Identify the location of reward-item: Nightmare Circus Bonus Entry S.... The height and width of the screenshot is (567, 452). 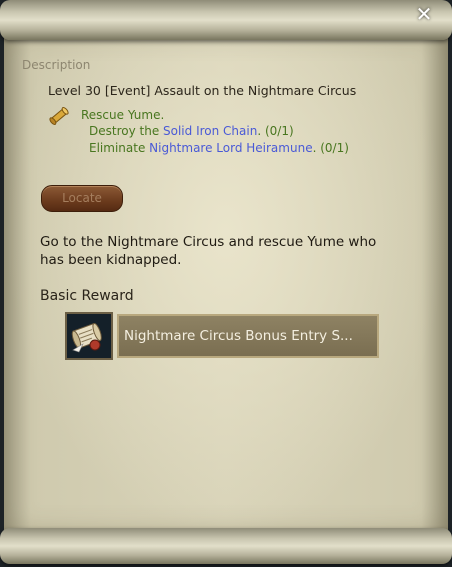
(222, 336).